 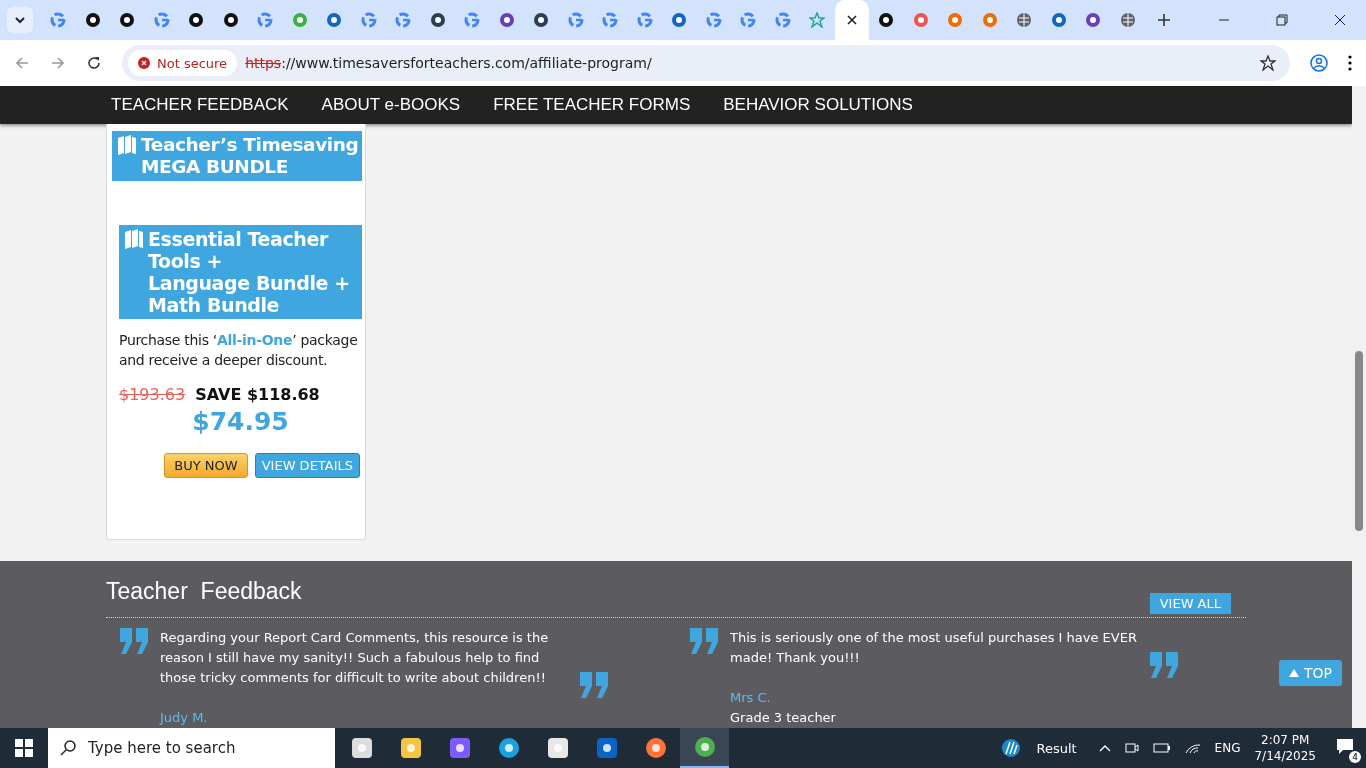 I want to click on wifi-icon, so click(x=1192, y=748).